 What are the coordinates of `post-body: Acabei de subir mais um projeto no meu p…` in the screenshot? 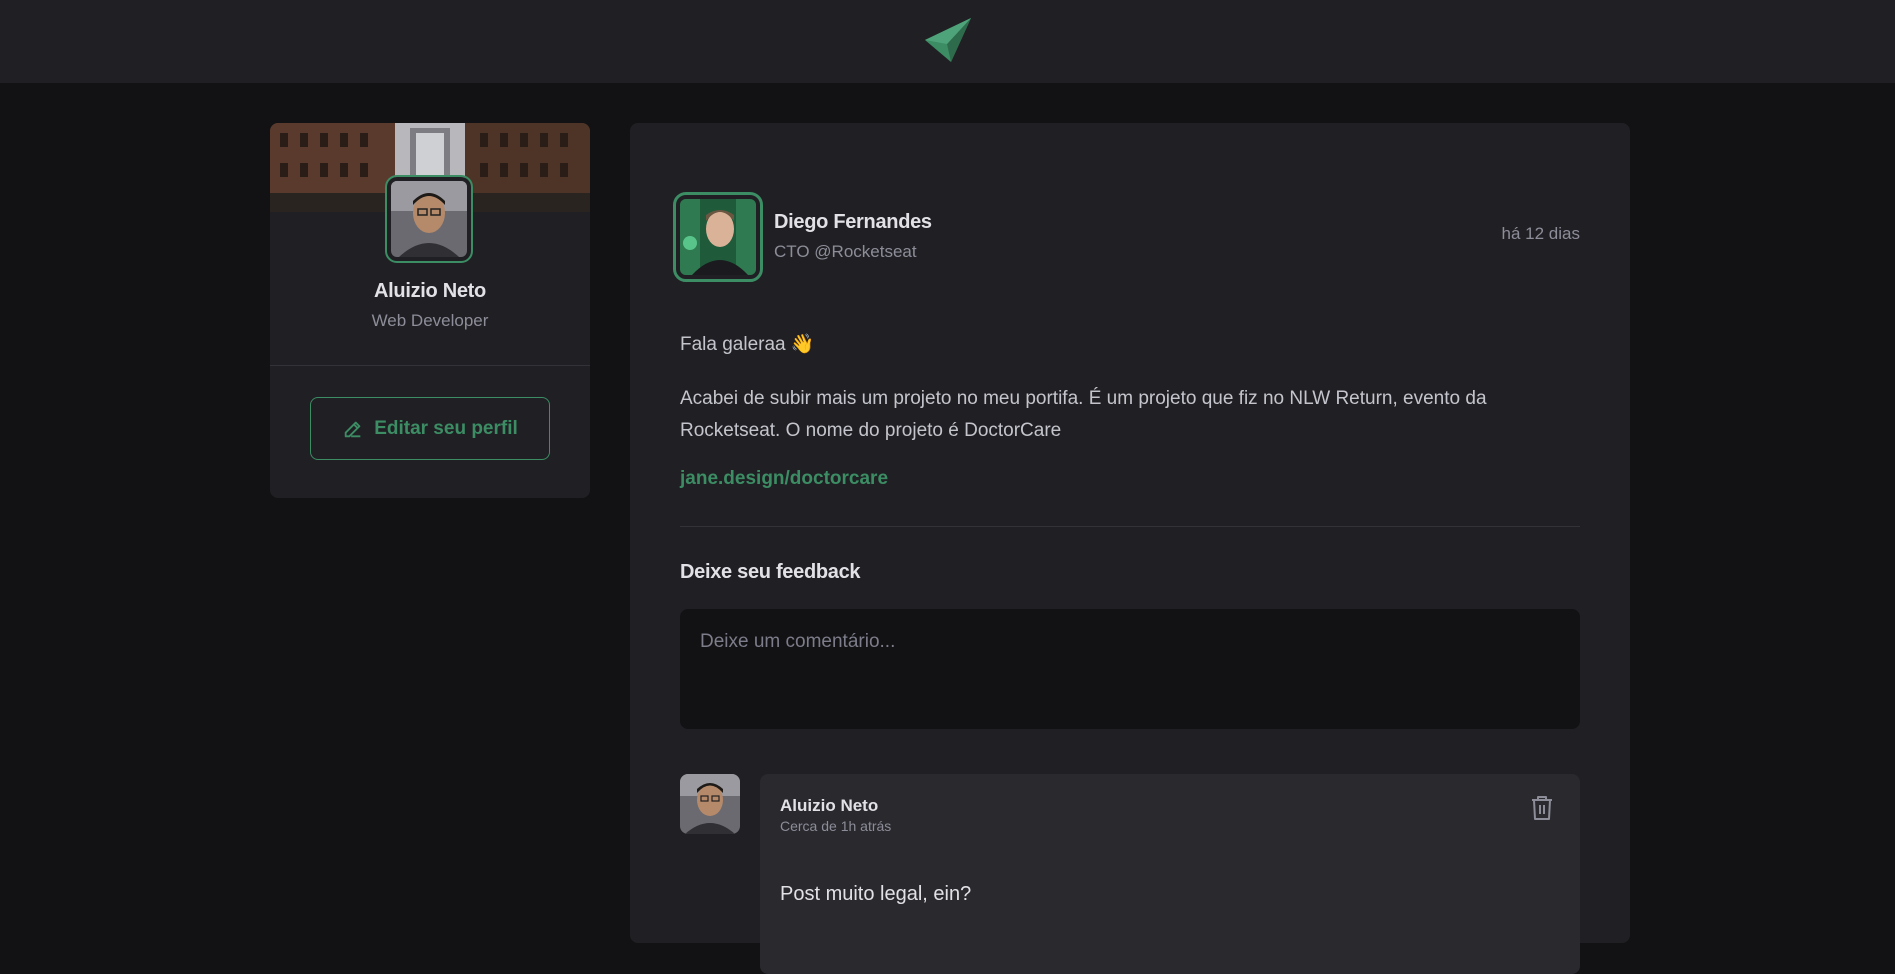 It's located at (1083, 414).